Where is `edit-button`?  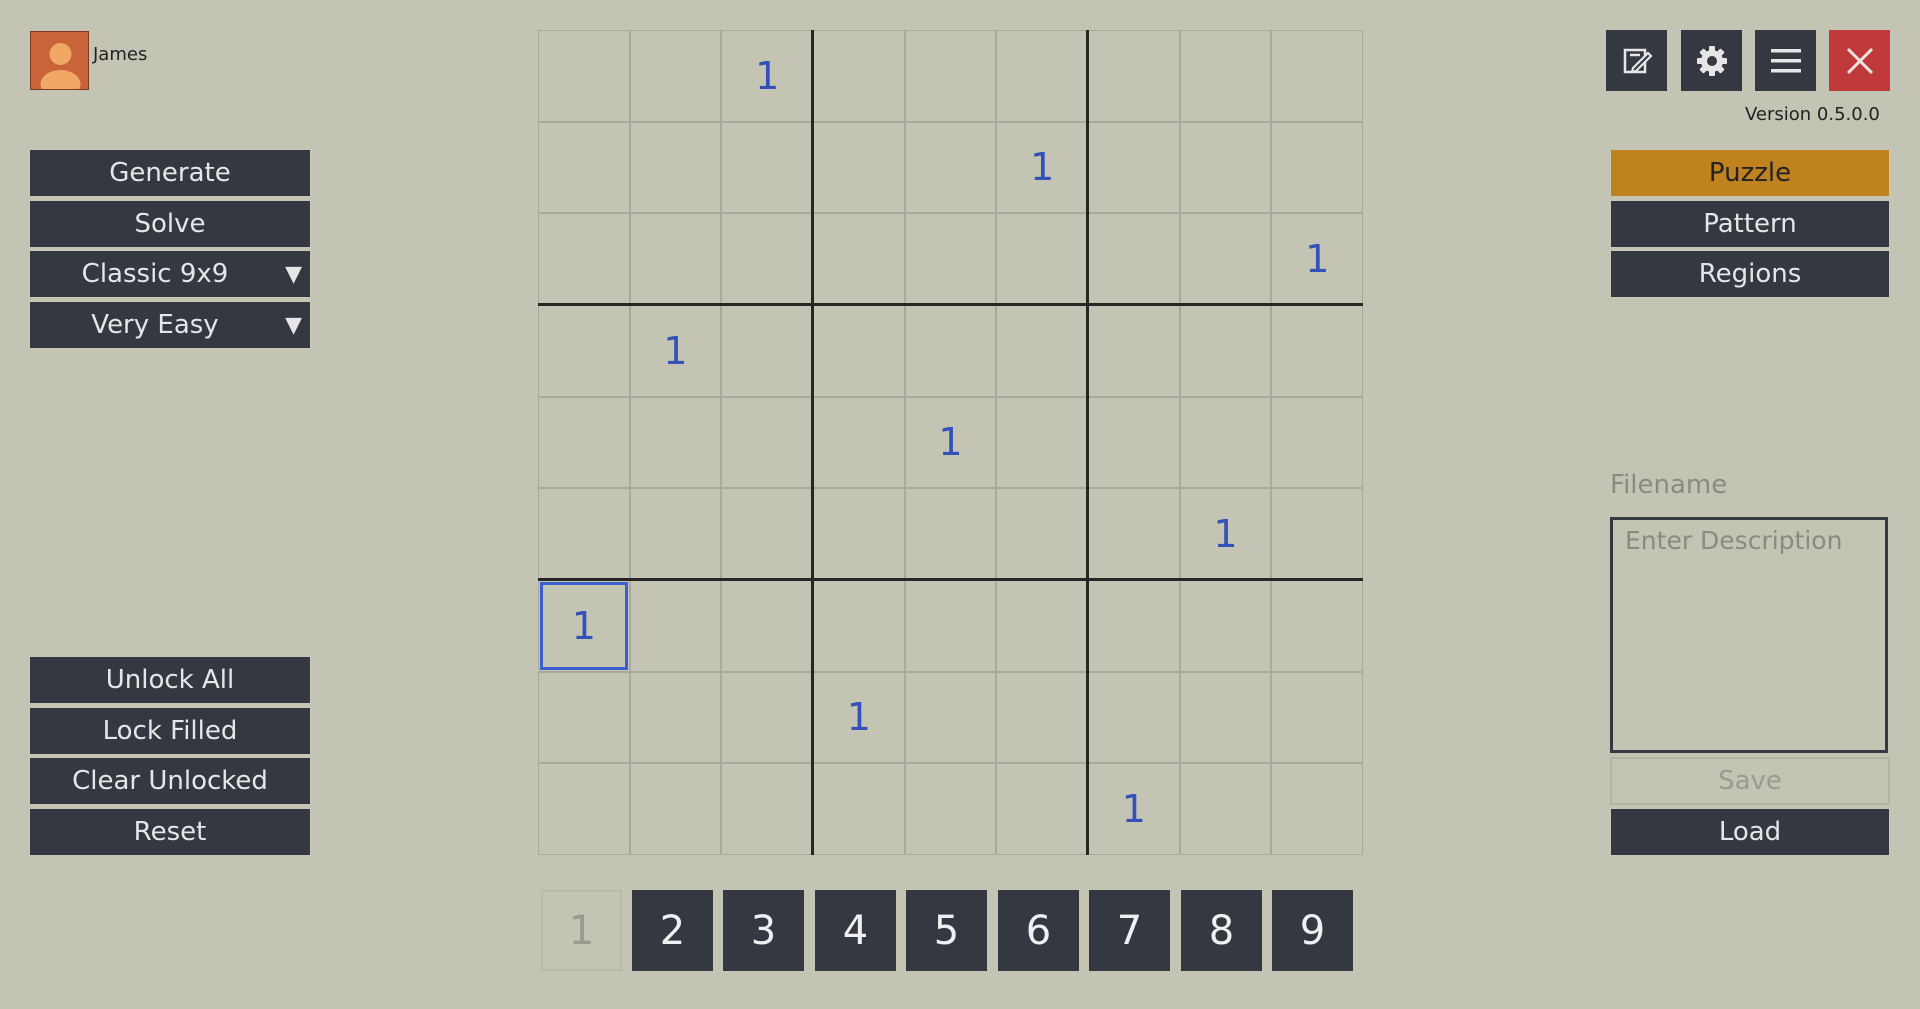
edit-button is located at coordinates (1636, 60).